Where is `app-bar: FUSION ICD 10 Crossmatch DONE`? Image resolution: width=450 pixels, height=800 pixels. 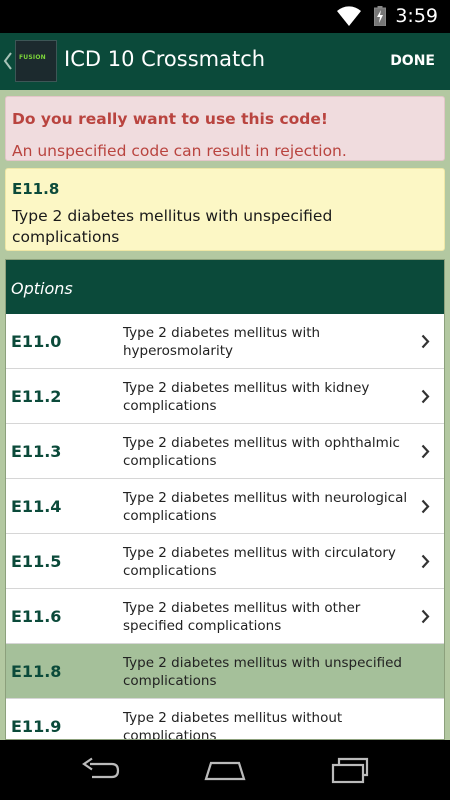 app-bar: FUSION ICD 10 Crossmatch DONE is located at coordinates (225, 61).